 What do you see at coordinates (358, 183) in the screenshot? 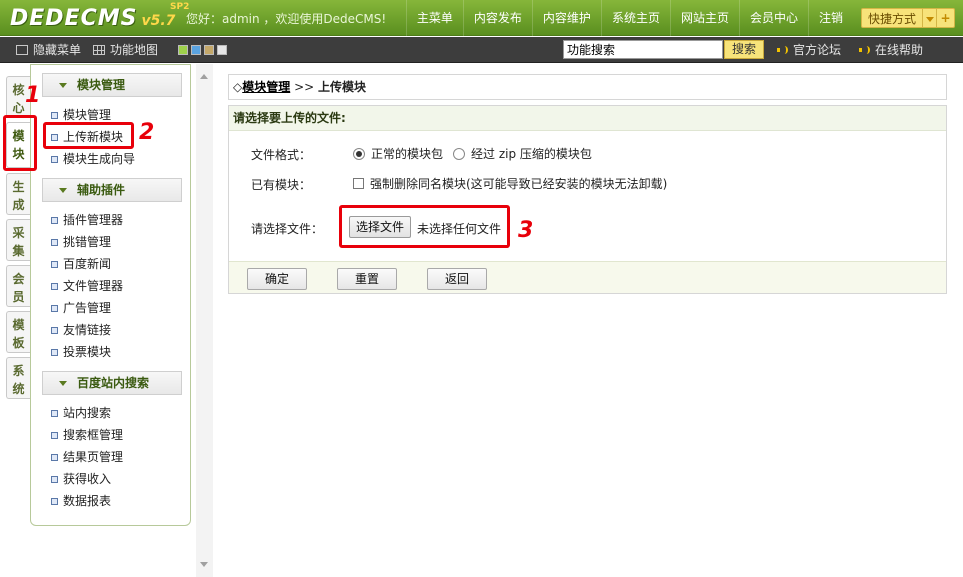
I see `force-delete-checkbox` at bounding box center [358, 183].